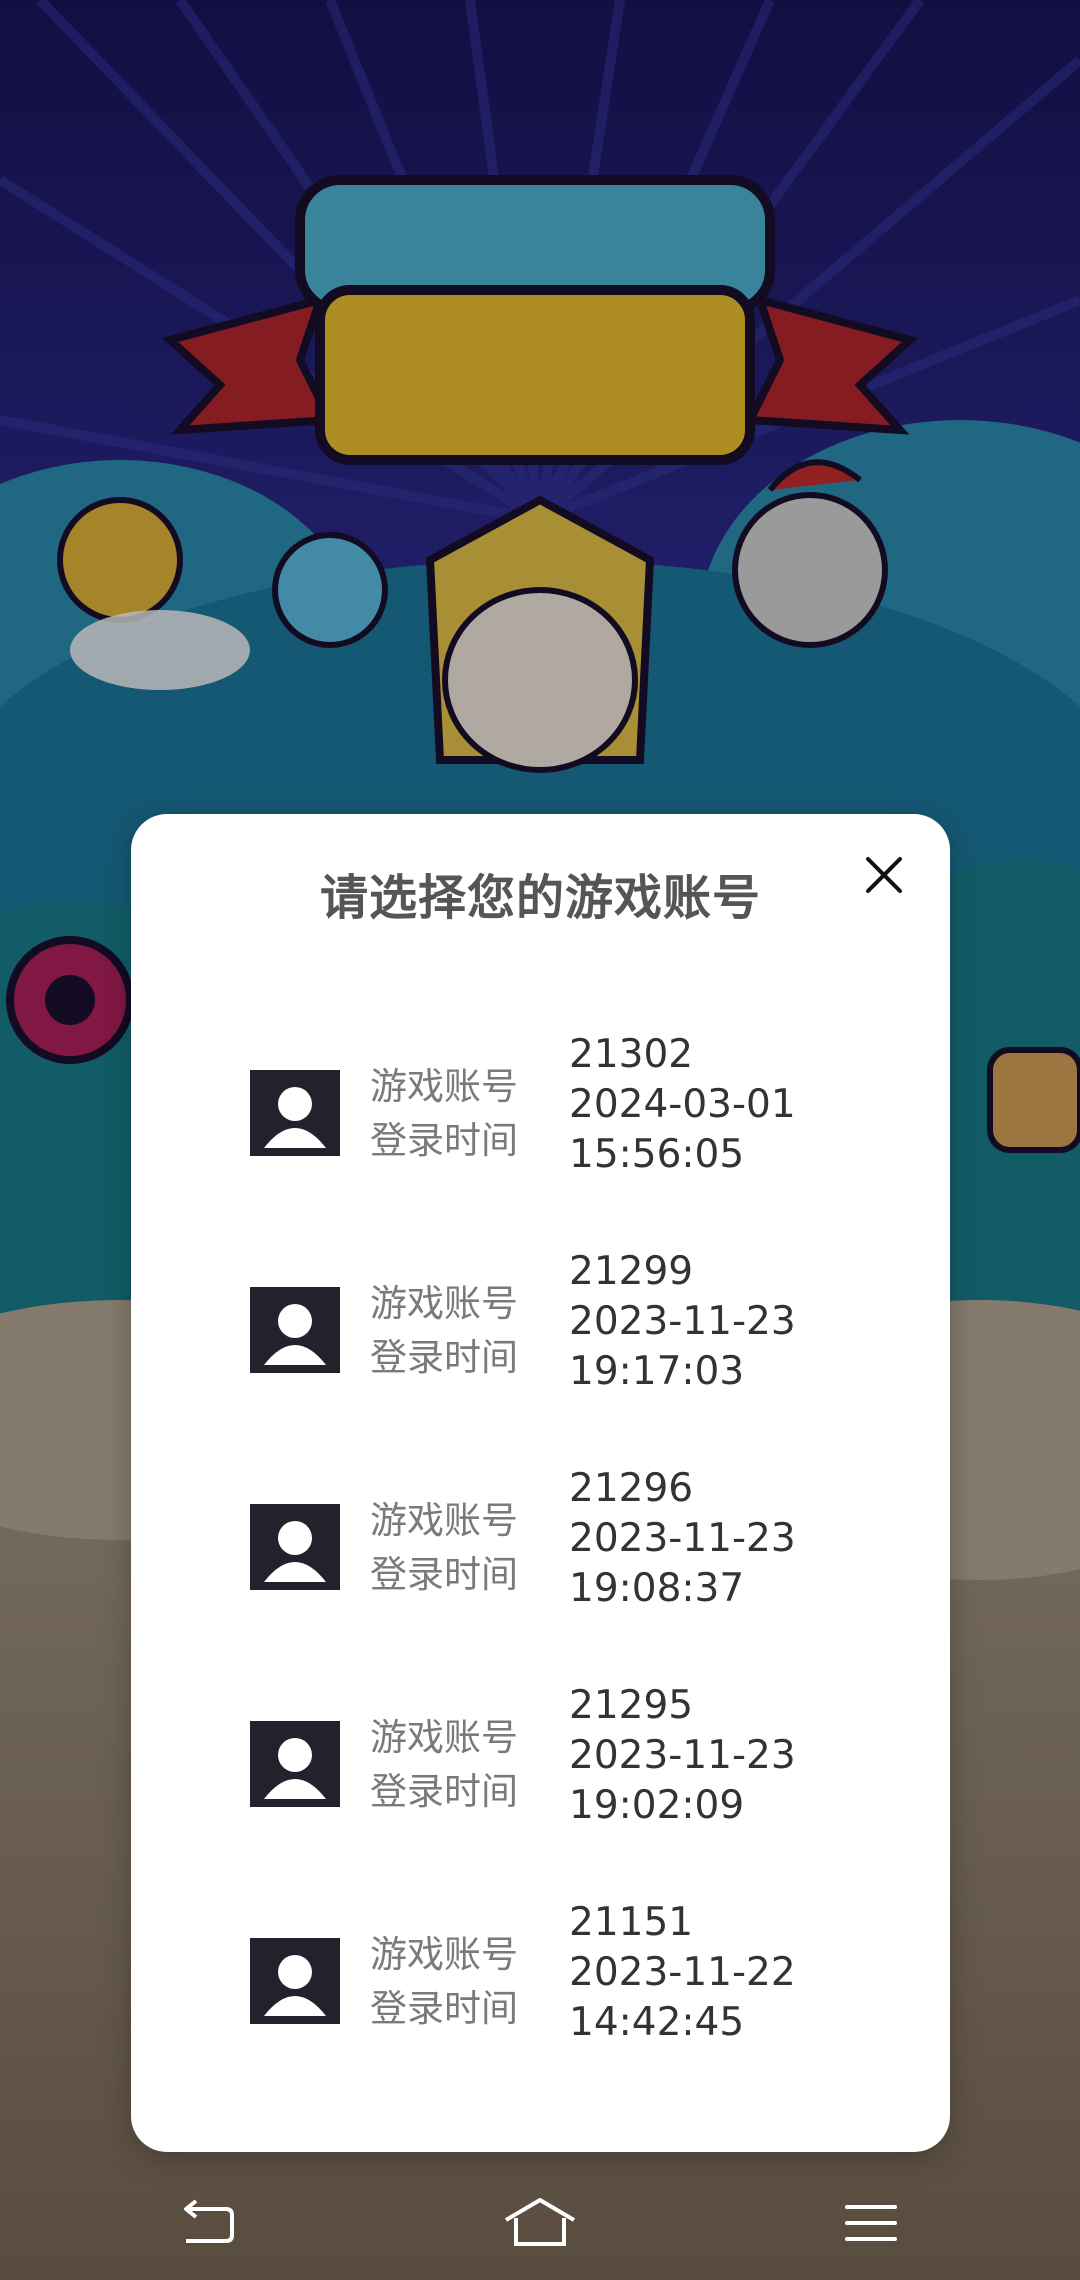 Image resolution: width=1080 pixels, height=2280 pixels. I want to click on menu-icon, so click(871, 2223).